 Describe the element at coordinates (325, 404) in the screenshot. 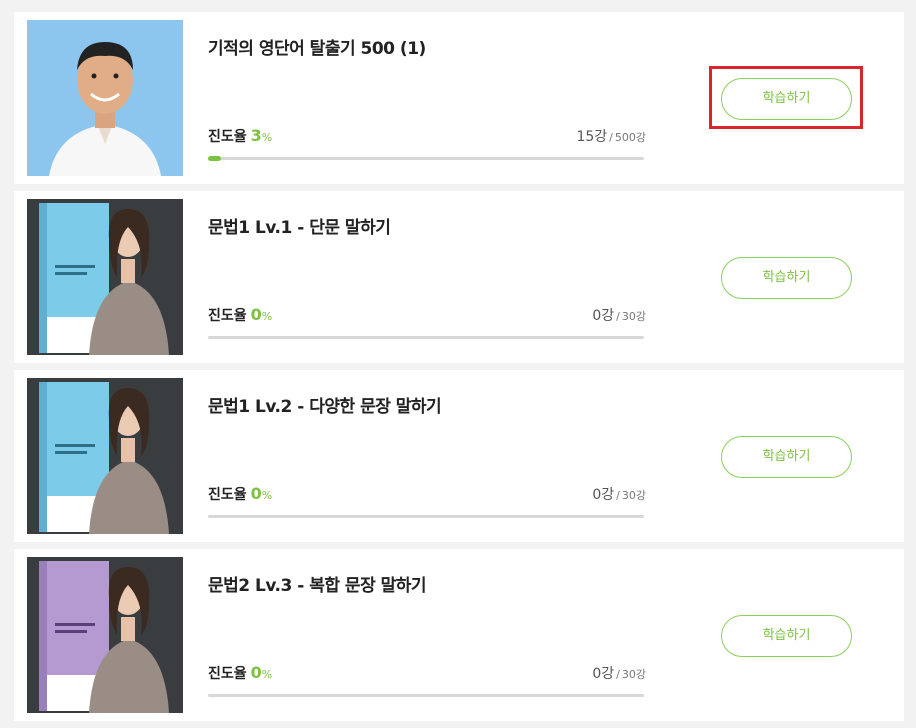

I see `course-title: 문법1 Lv.2 - 다양한 문장 말하기` at that location.